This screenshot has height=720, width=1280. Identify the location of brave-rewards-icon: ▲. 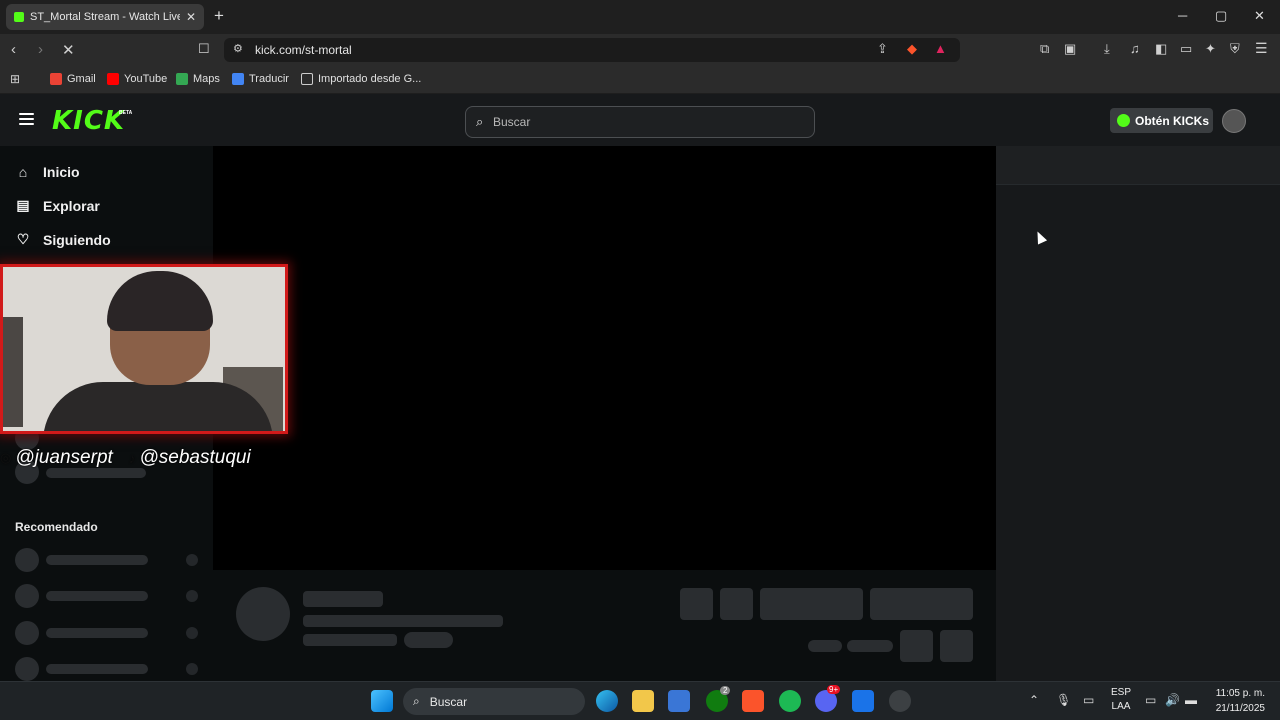
(940, 48).